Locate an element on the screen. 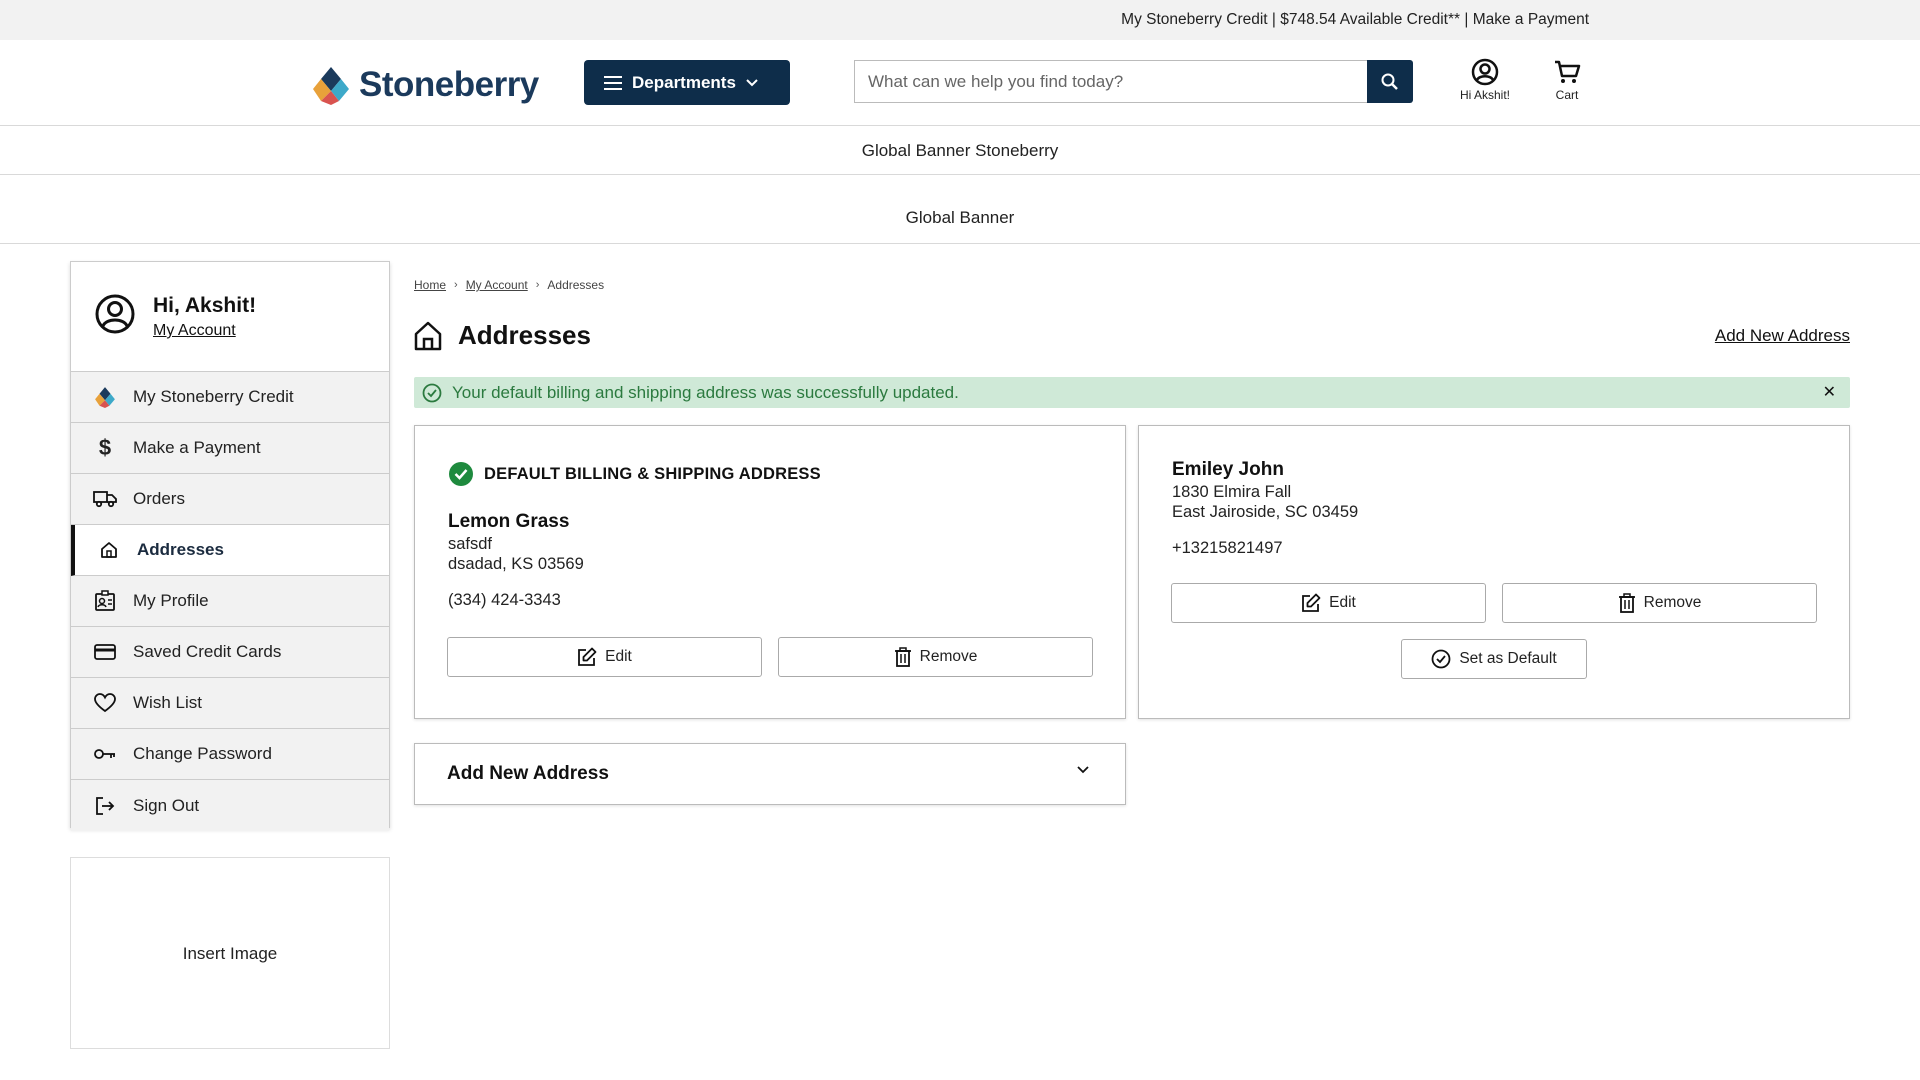 This screenshot has height=1080, width=1920. set-default-button: Set as Default is located at coordinates (1494, 659).